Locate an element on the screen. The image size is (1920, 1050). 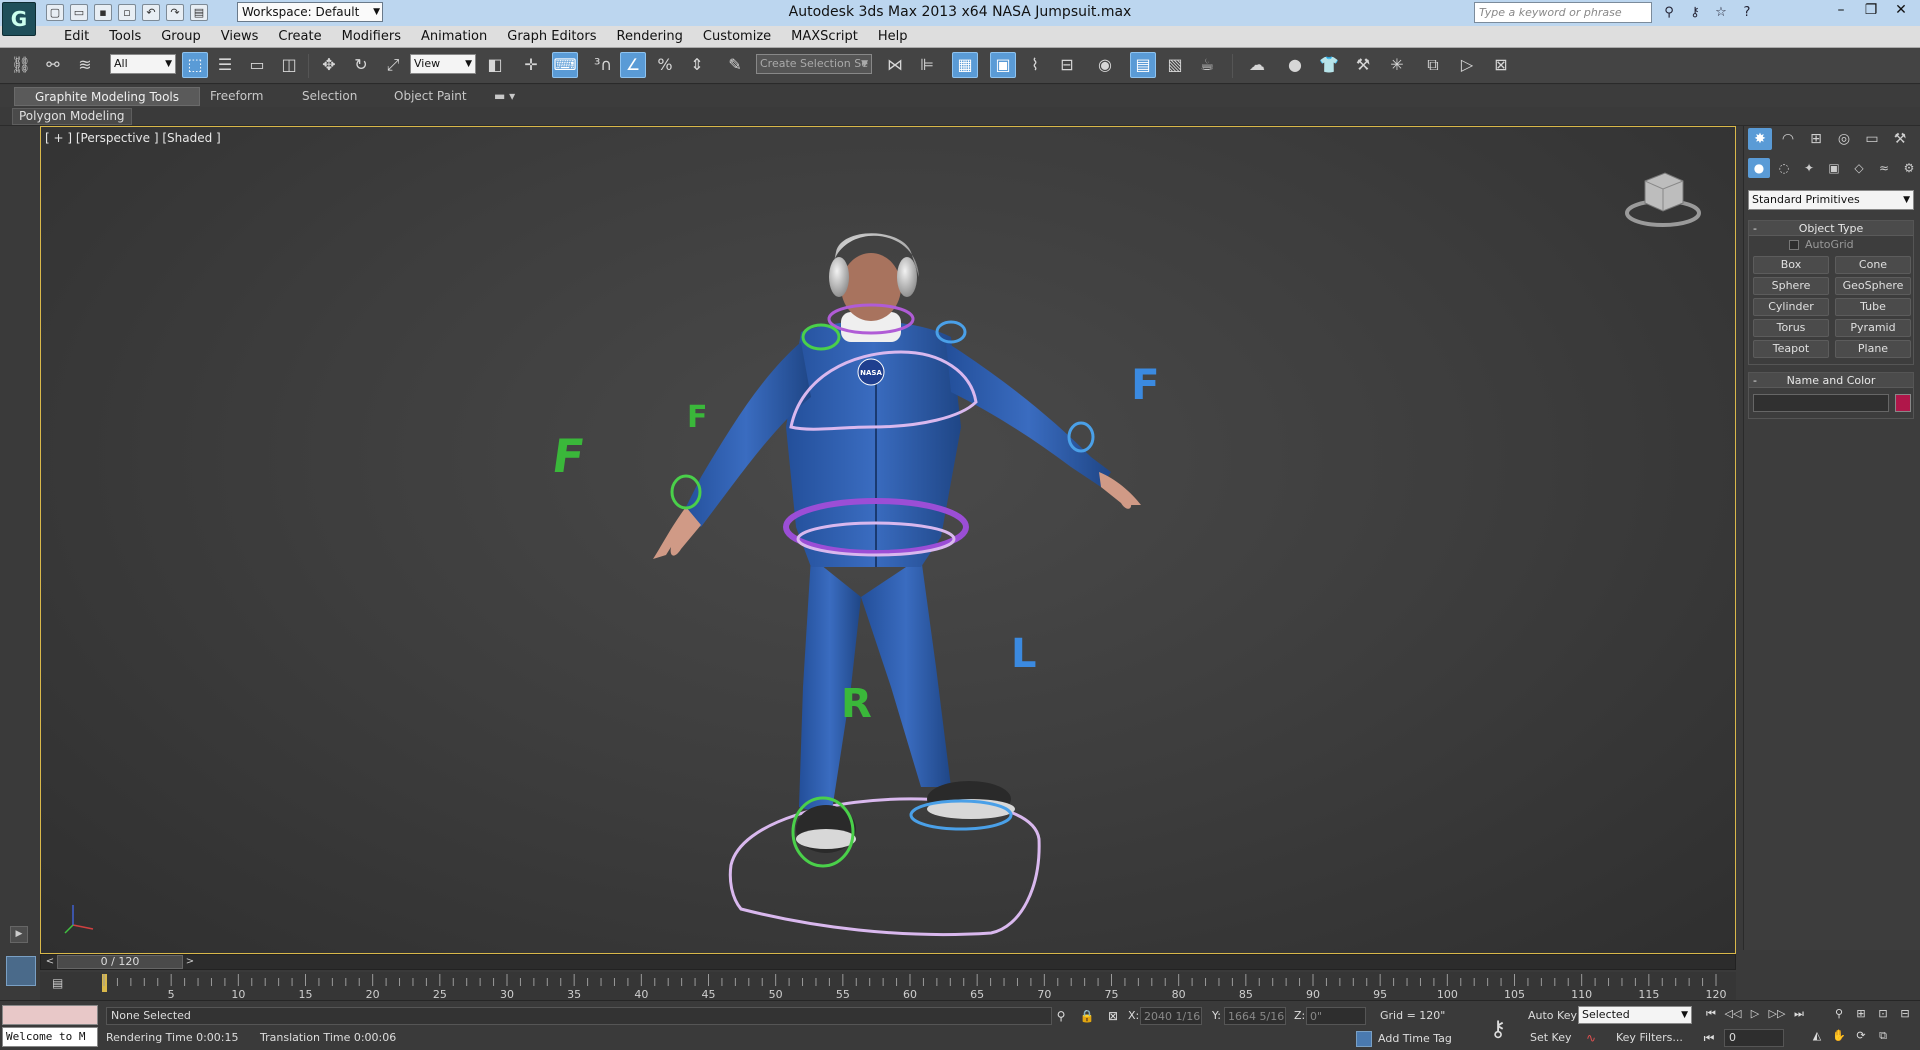
object-type-rollout-header: - Object Type is located at coordinates (1831, 228).